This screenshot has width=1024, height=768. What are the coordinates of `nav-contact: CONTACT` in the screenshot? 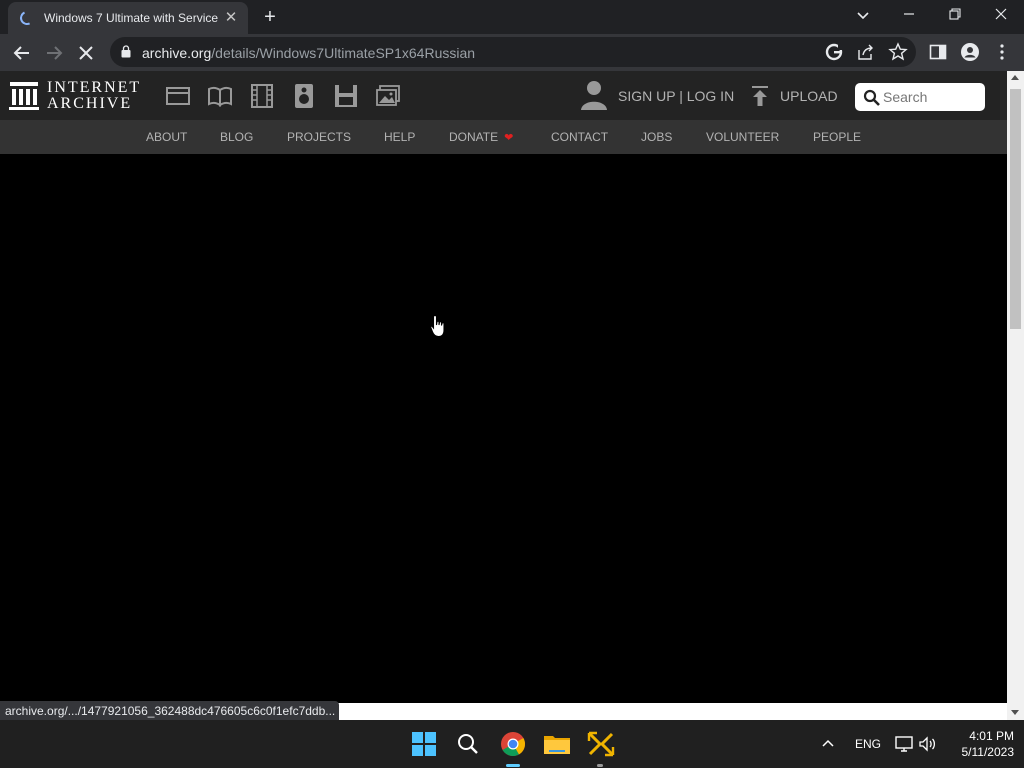 It's located at (579, 137).